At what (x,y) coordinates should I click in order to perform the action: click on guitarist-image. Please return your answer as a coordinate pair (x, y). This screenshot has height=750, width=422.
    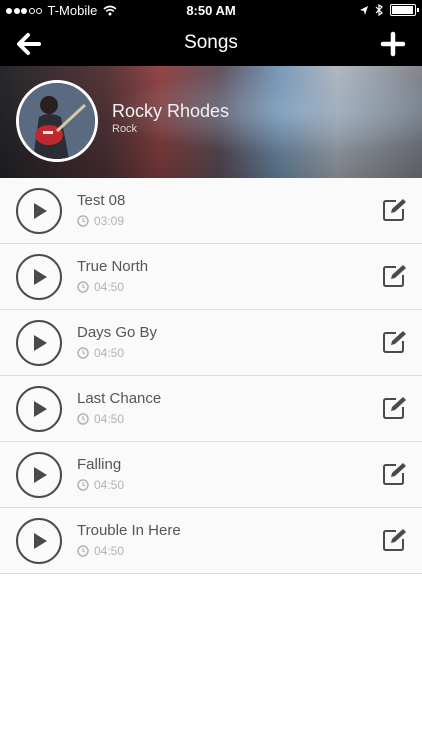
    Looking at the image, I should click on (57, 121).